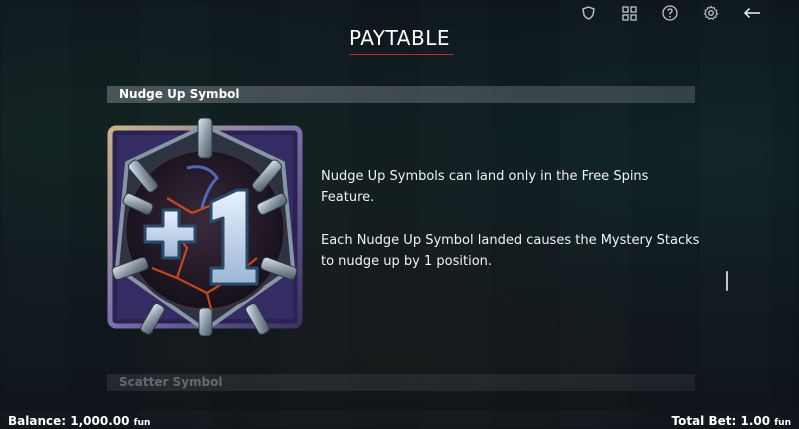 The height and width of the screenshot is (429, 799). Describe the element at coordinates (37, 421) in the screenshot. I see `balance-label: Balance:` at that location.